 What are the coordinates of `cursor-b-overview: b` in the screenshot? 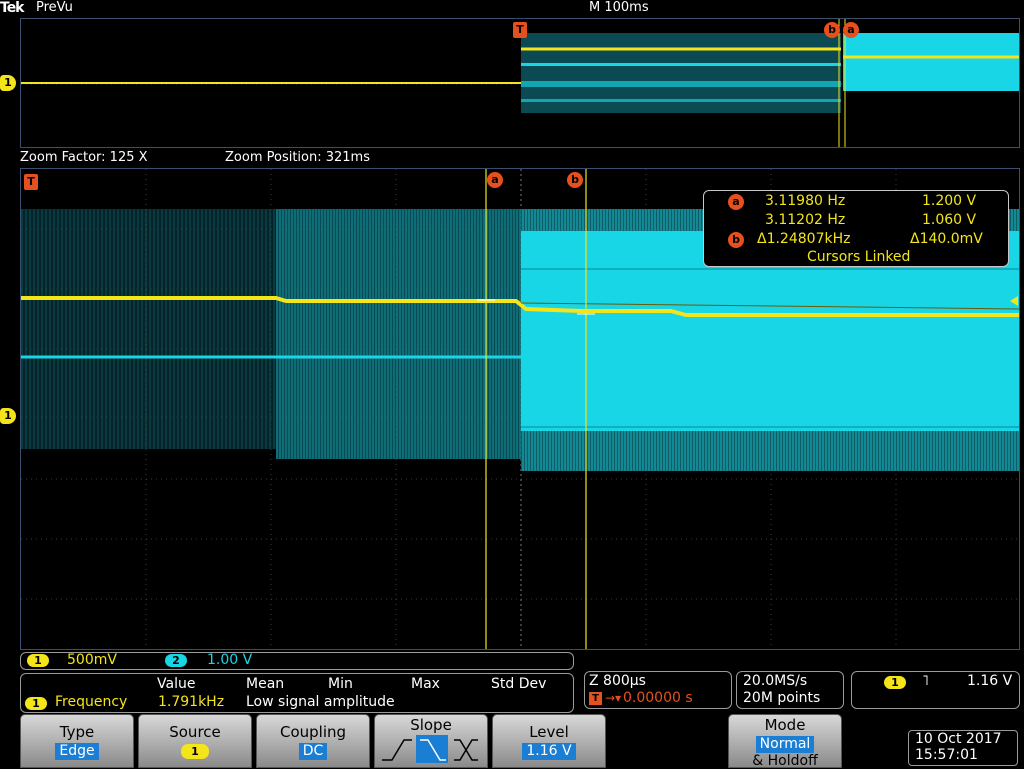 It's located at (832, 30).